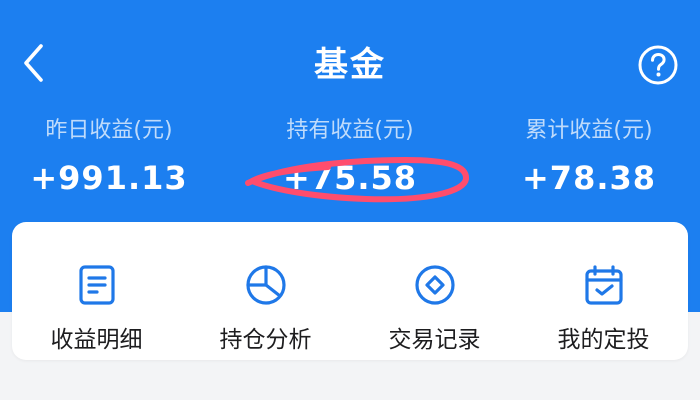 This screenshot has height=400, width=700. I want to click on question-circle-icon, so click(658, 65).